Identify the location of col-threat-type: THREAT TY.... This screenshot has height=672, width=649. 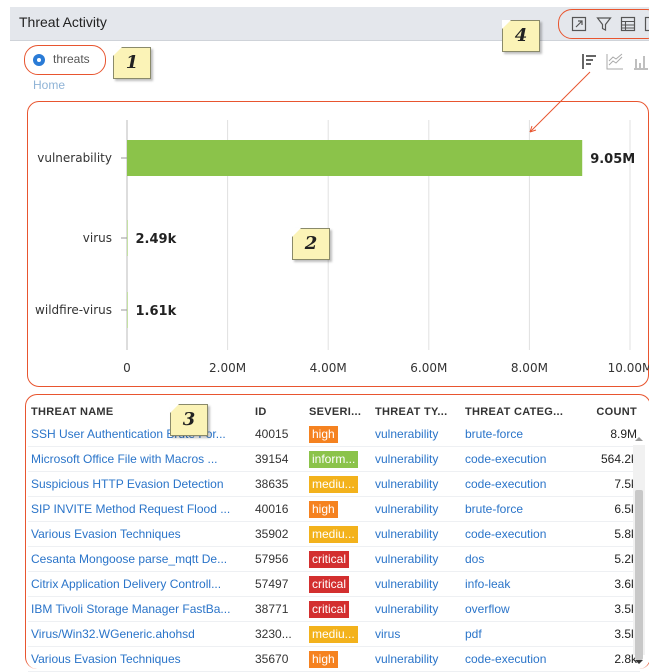
(417, 412).